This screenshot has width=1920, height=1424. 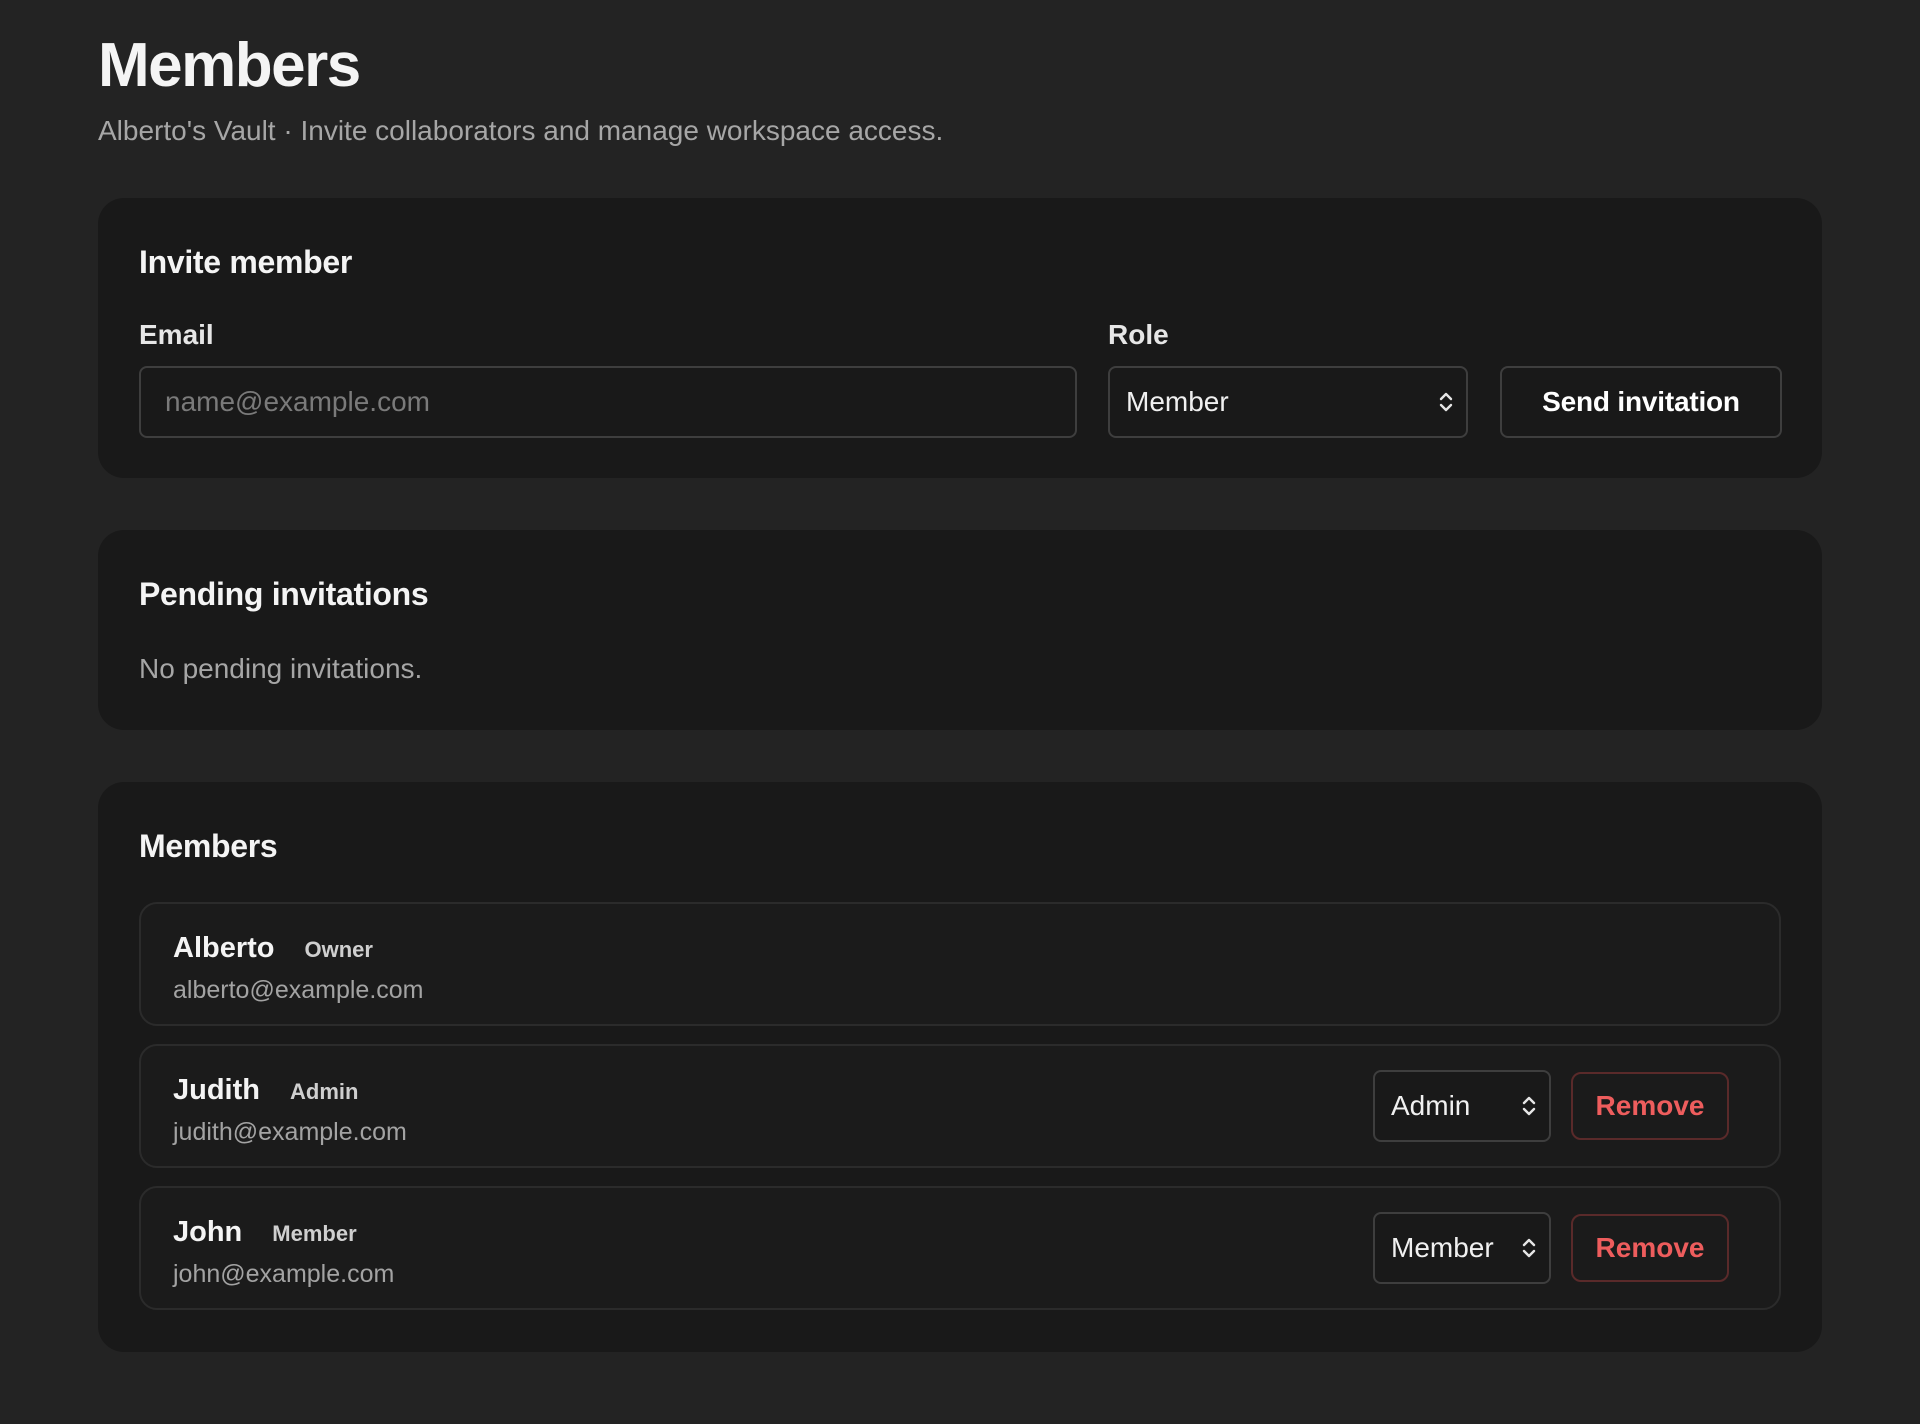 What do you see at coordinates (608, 402) in the screenshot?
I see `email-input` at bounding box center [608, 402].